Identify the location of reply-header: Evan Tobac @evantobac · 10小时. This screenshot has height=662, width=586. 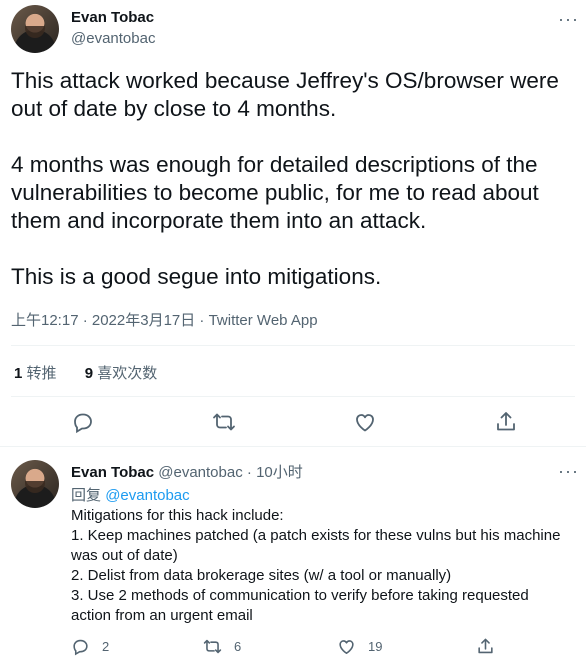
(187, 471).